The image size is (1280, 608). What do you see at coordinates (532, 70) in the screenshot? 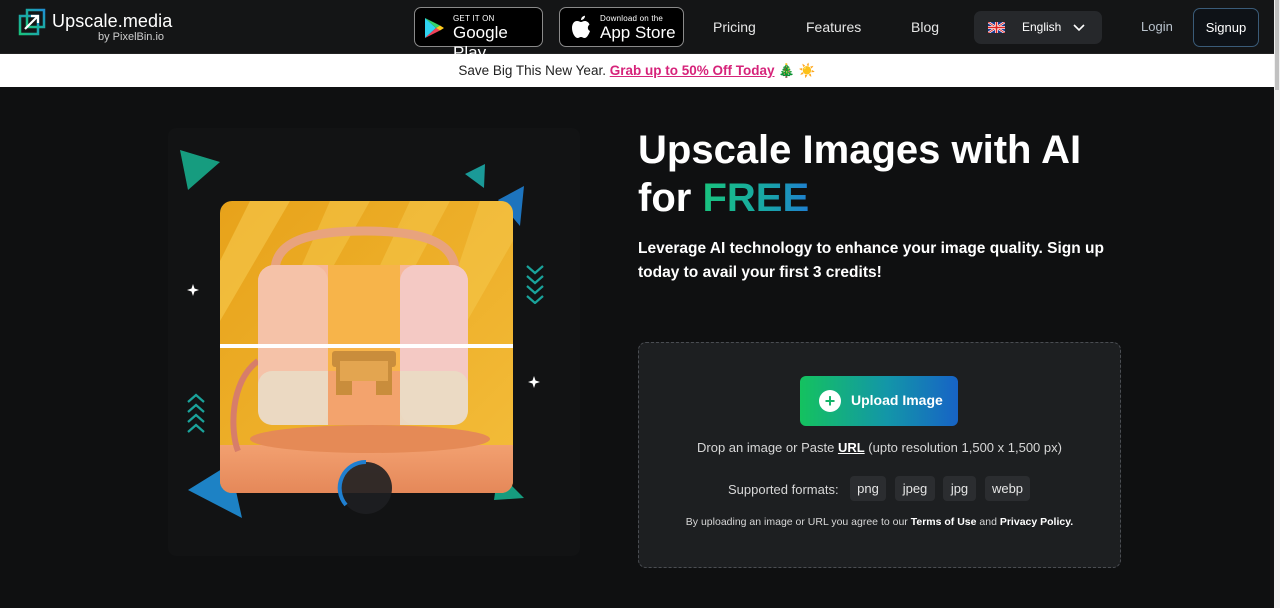
I see `promo-text: Save Big This New Year.` at bounding box center [532, 70].